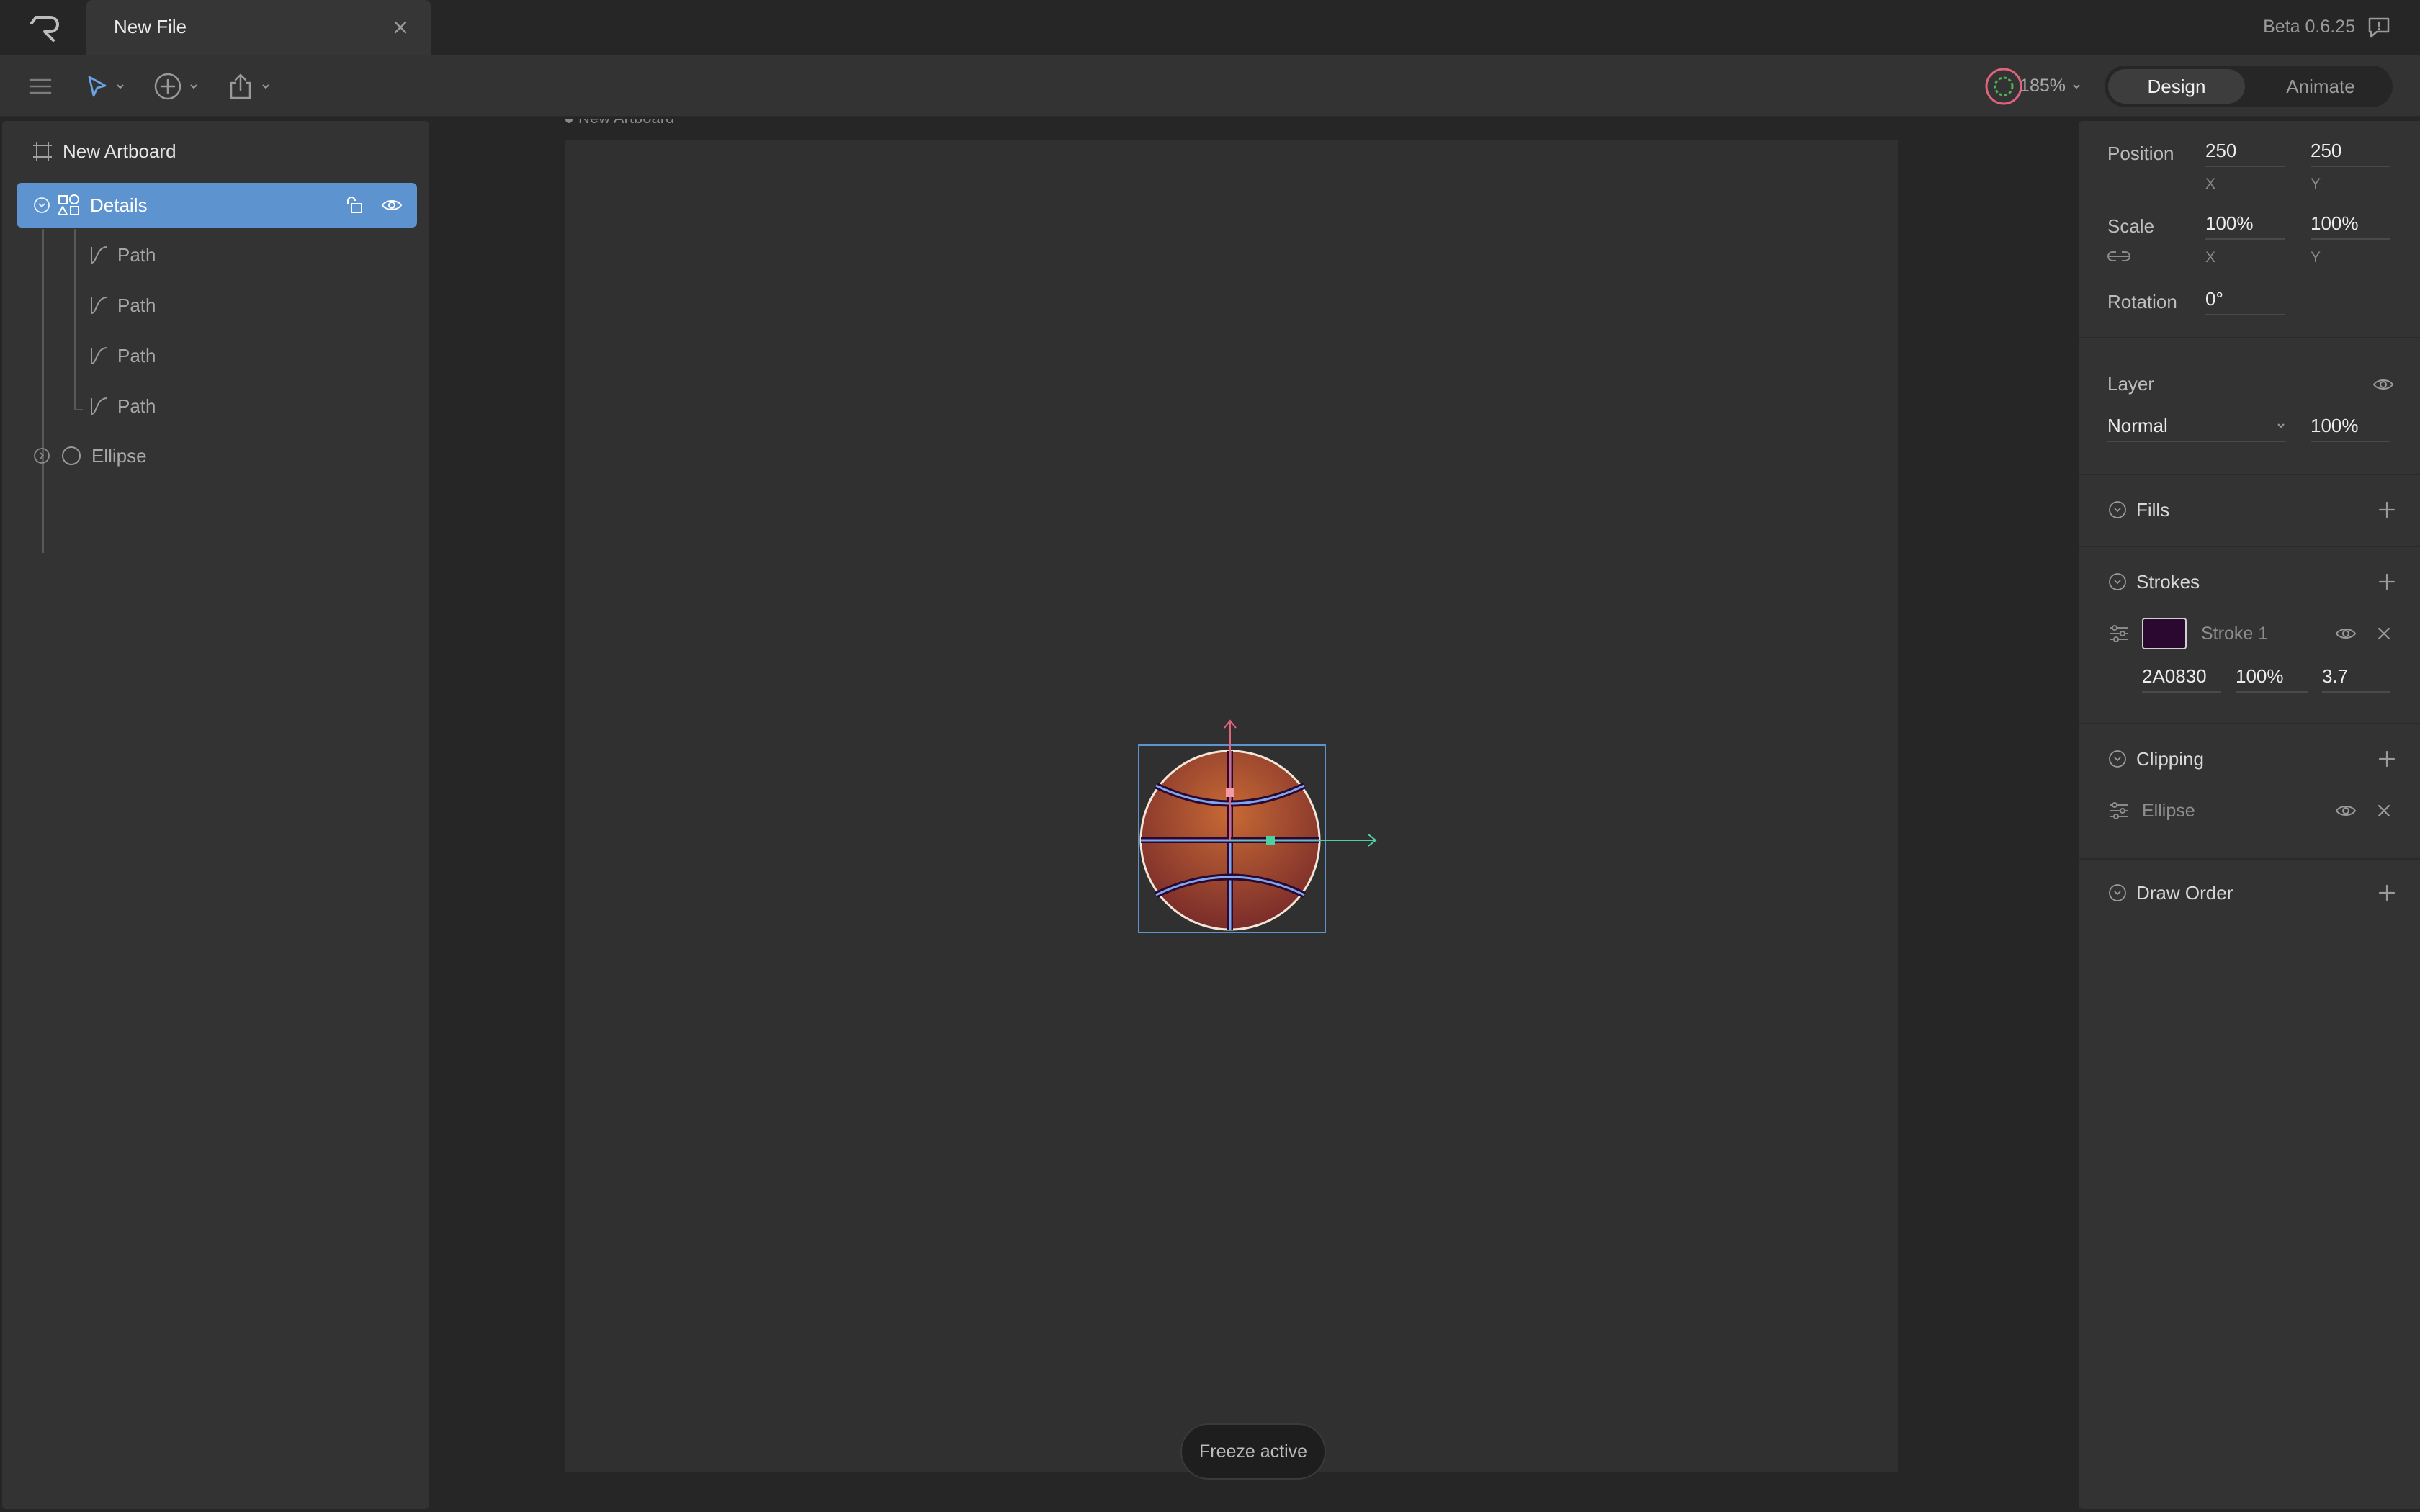  I want to click on fills-section-header: Fills, so click(2138, 509).